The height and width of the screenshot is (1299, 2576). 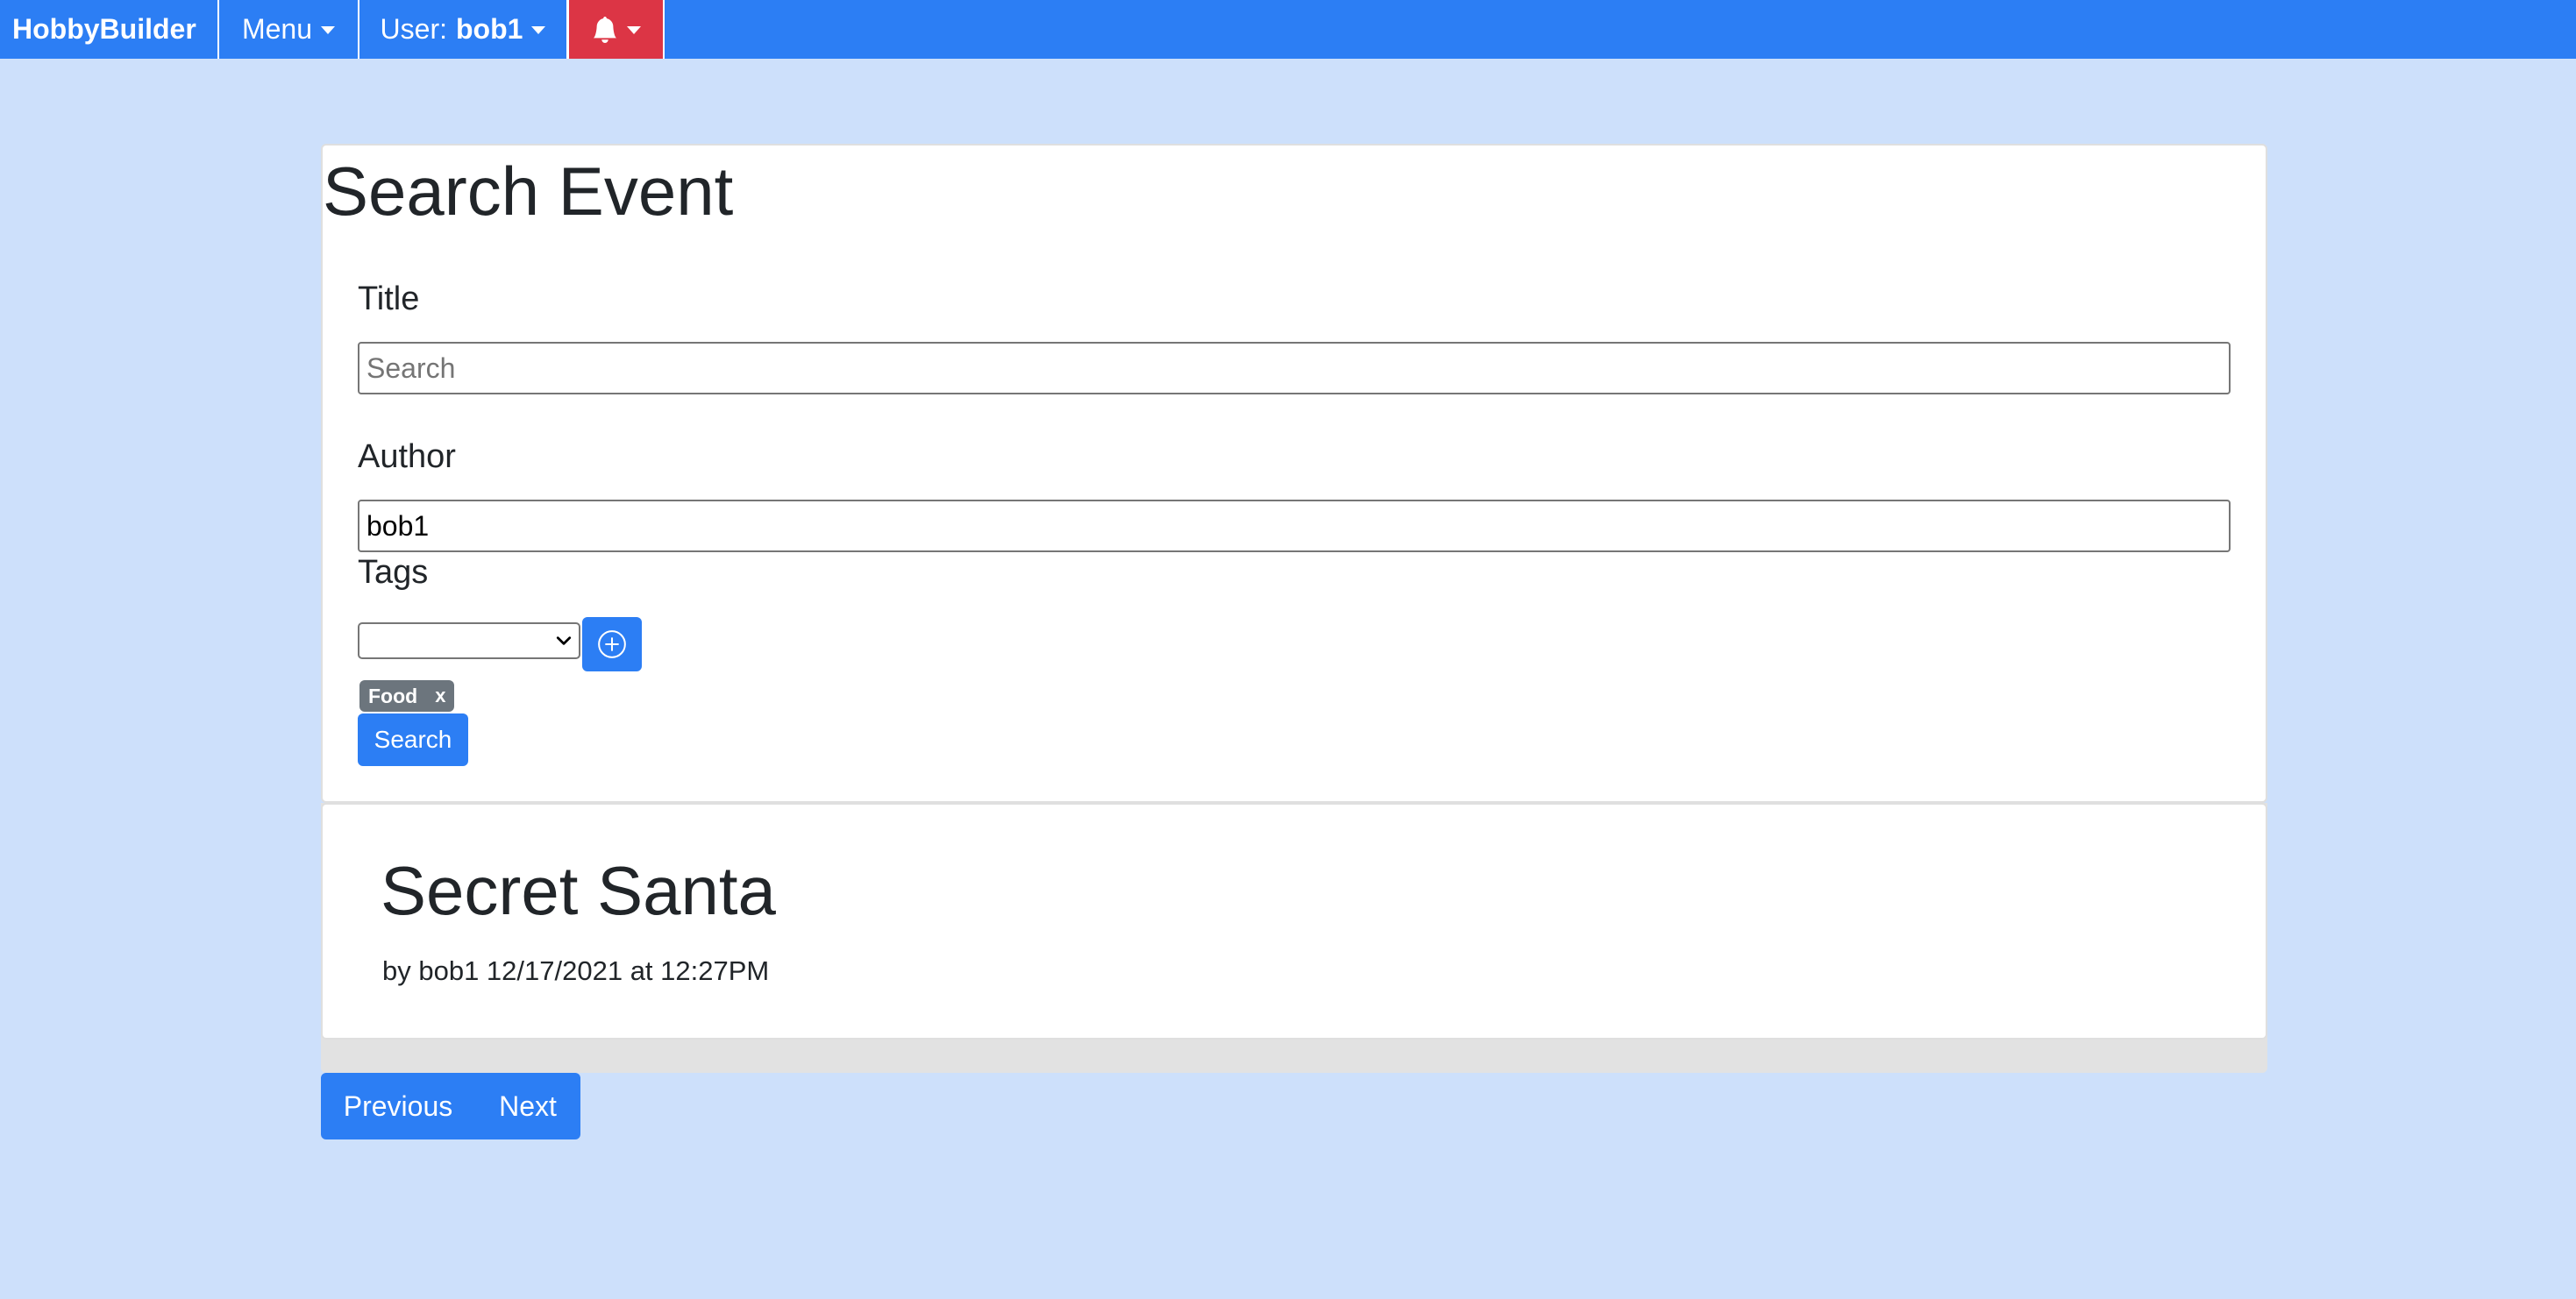 I want to click on tag-badge-food: Food x, so click(x=407, y=696).